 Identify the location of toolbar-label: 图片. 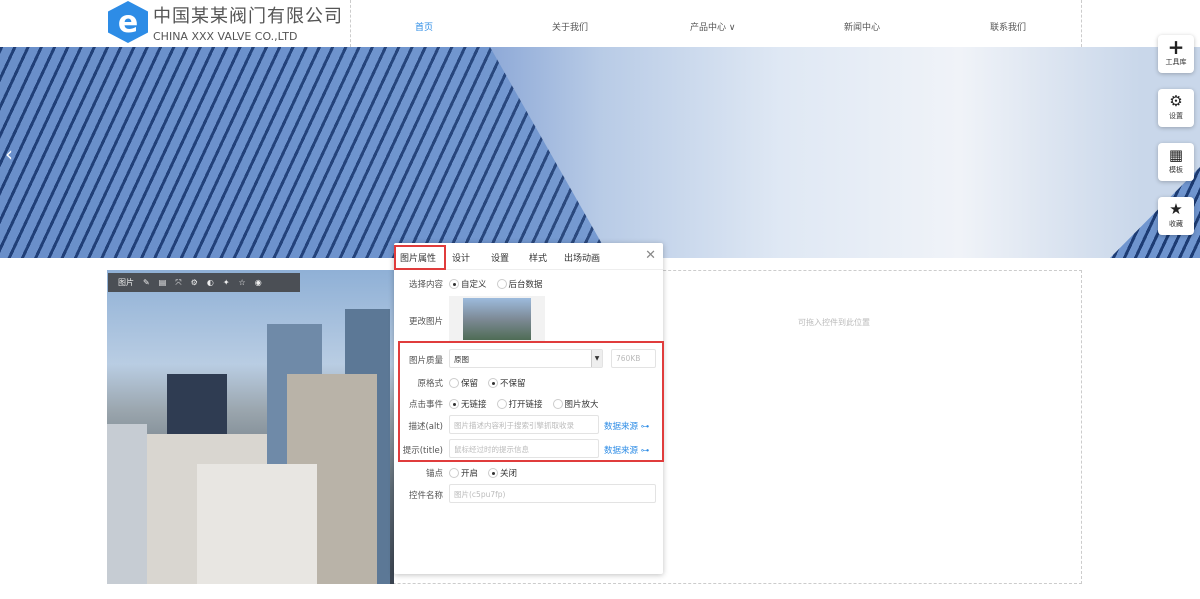
(126, 282).